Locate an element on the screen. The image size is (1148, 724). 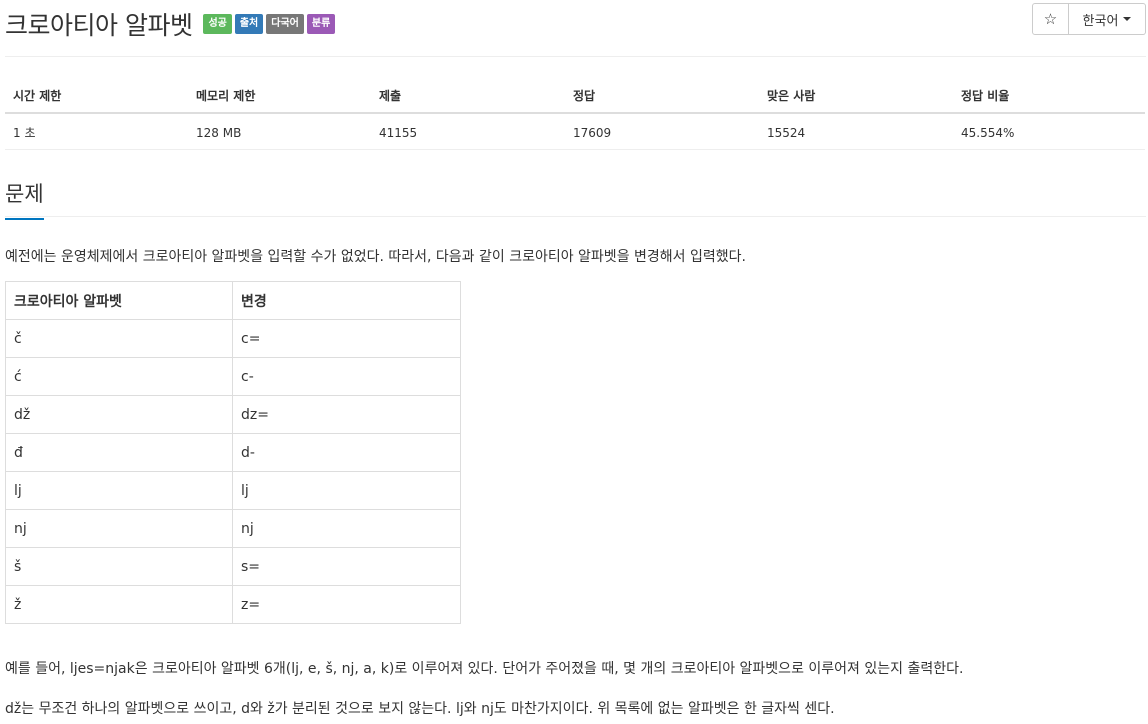
label-success: 성공 is located at coordinates (217, 24).